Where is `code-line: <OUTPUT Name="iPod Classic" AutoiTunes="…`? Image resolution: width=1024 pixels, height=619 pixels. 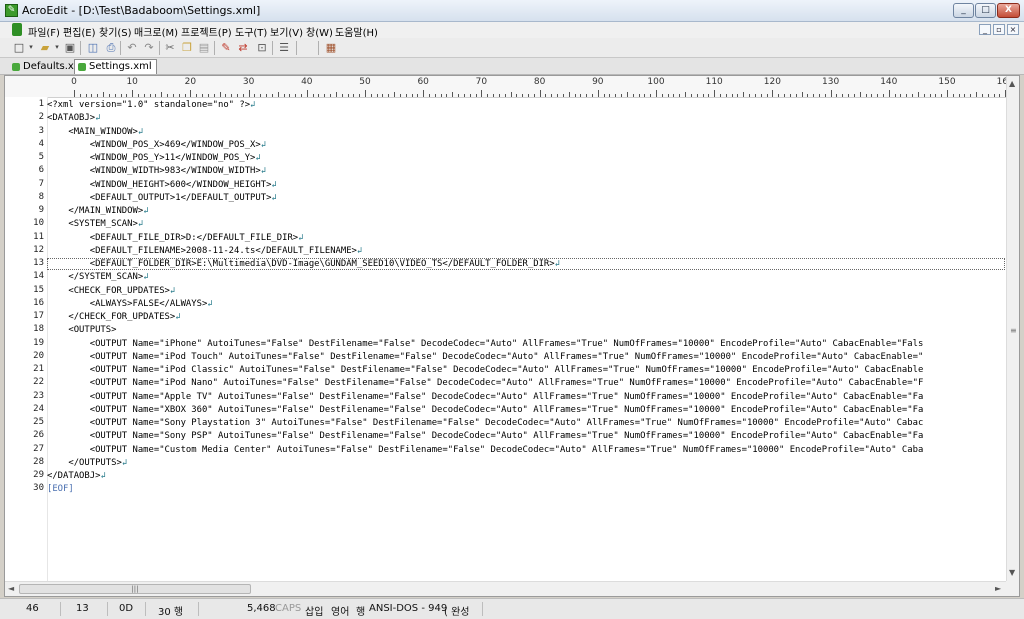
code-line: <OUTPUT Name="iPod Classic" AutoiTunes="… is located at coordinates (485, 370).